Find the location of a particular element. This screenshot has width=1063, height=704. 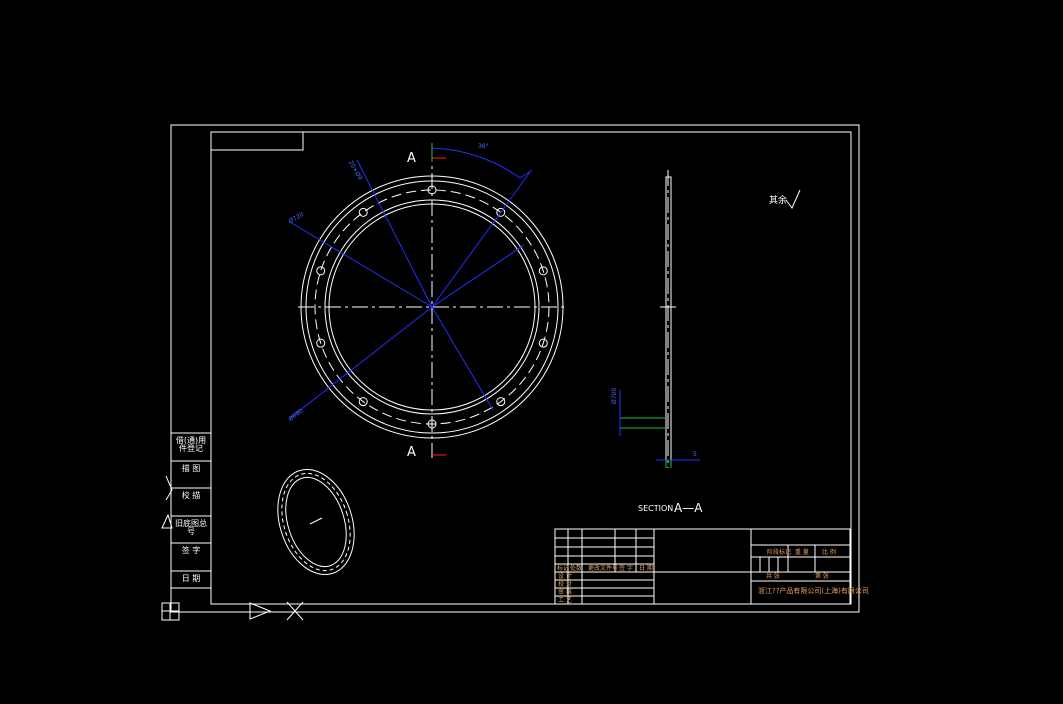

tb-right-mid-0: 共 张 is located at coordinates (773, 576).